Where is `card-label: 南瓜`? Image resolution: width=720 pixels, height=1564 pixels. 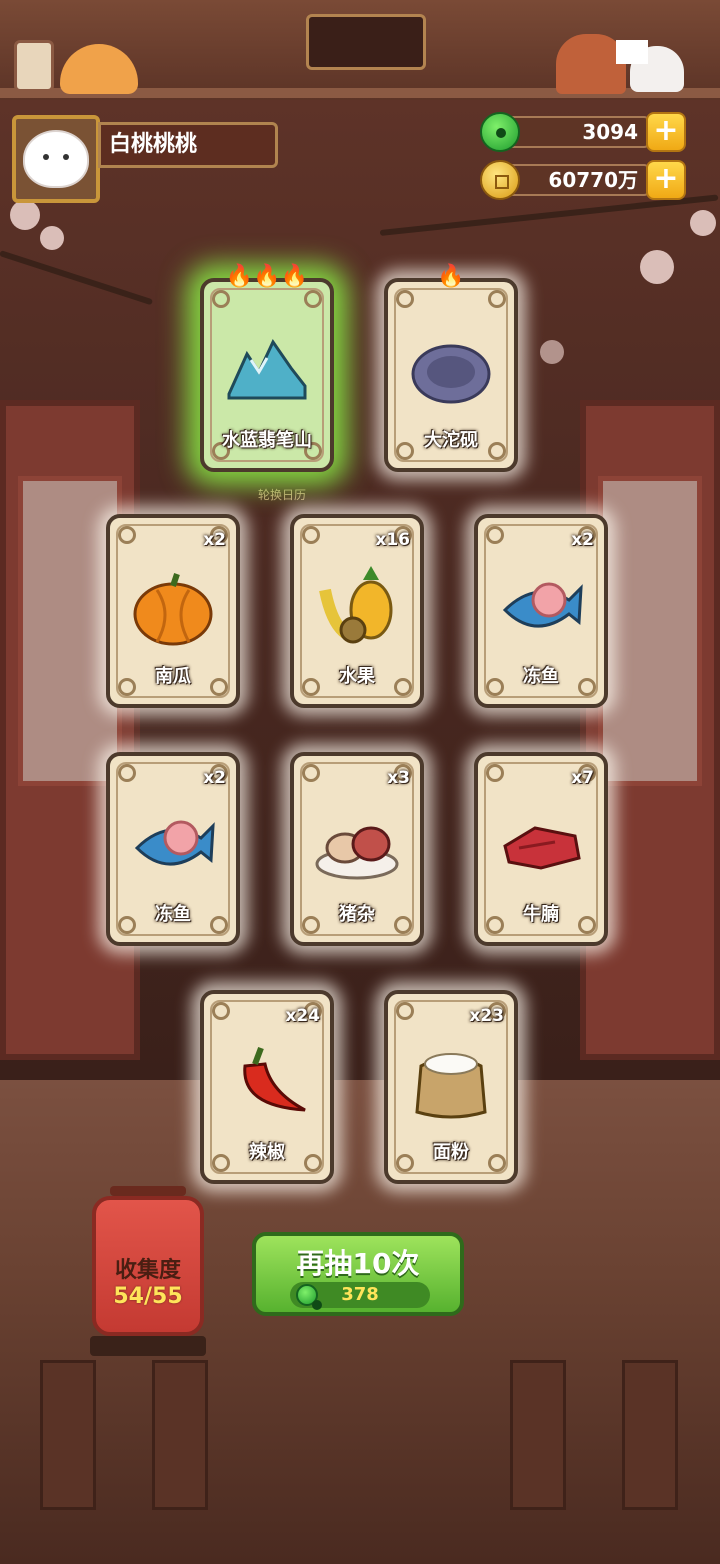 card-label: 南瓜 is located at coordinates (173, 676).